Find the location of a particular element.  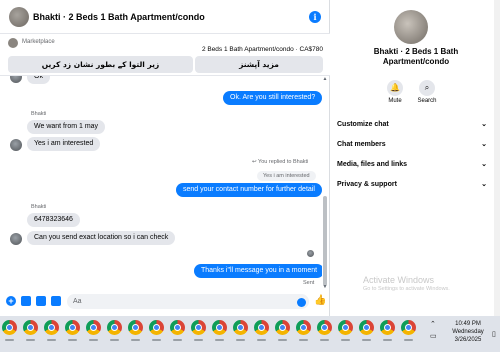

message-scrollbar: ▲ ▼ is located at coordinates (325, 183).